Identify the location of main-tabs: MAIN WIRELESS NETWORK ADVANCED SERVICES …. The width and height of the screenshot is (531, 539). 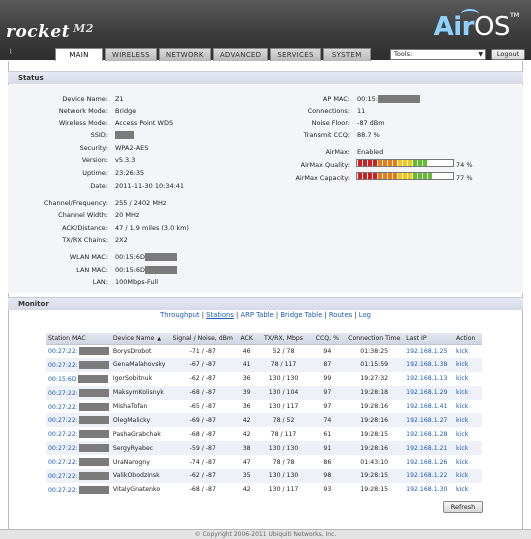
(213, 55).